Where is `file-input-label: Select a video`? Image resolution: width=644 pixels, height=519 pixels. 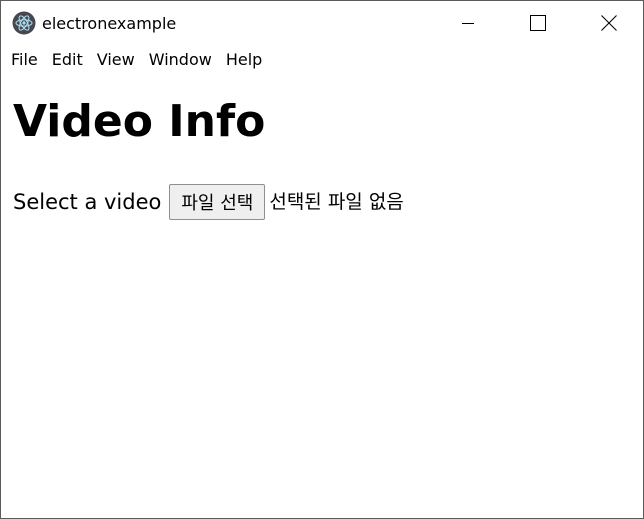
file-input-label: Select a video is located at coordinates (87, 202).